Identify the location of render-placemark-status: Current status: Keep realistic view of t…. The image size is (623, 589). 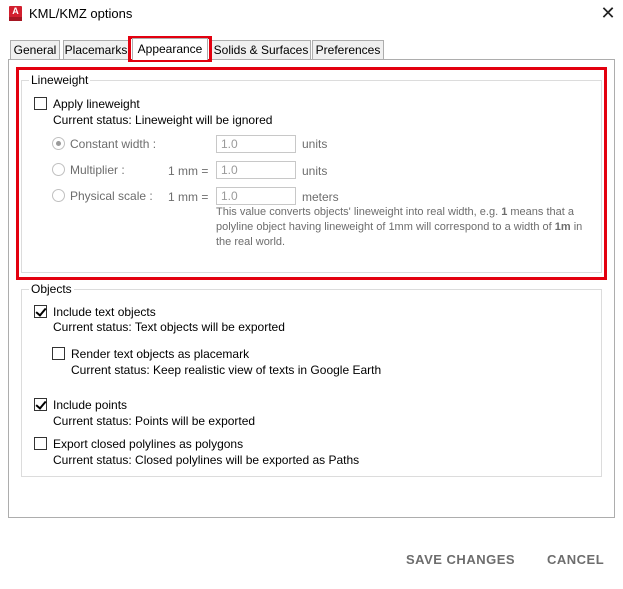
(226, 370).